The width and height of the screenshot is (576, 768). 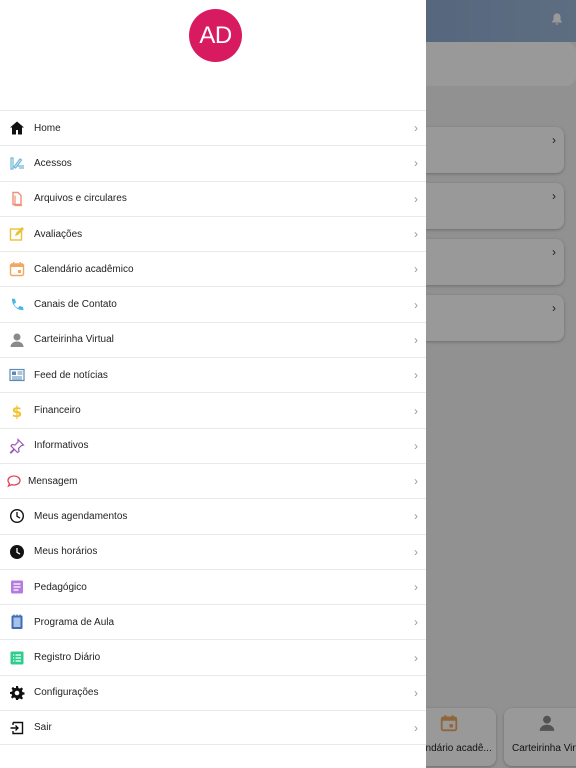 What do you see at coordinates (213, 198) in the screenshot?
I see `menu-item-arquivos: Arquivos e circulares ›` at bounding box center [213, 198].